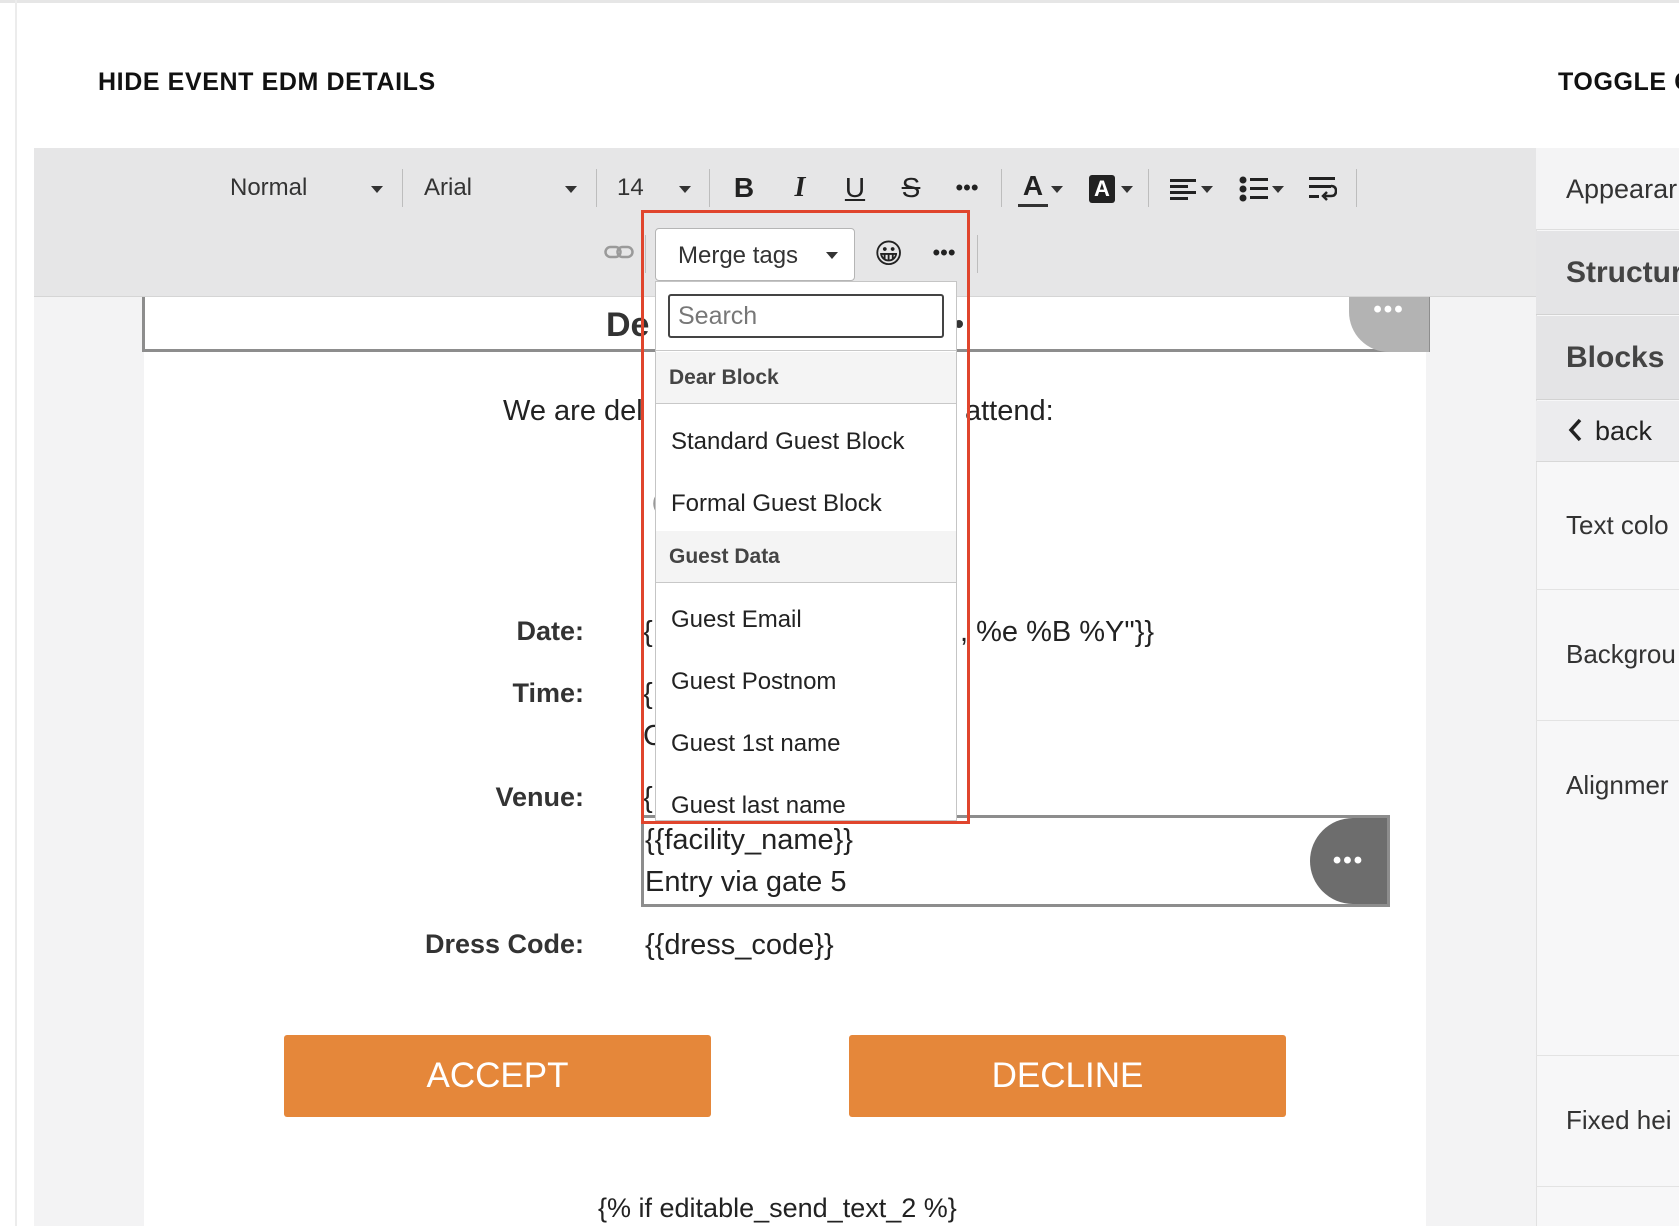 Image resolution: width=1679 pixels, height=1226 pixels. Describe the element at coordinates (911, 188) in the screenshot. I see `strikethrough-icon: S` at that location.